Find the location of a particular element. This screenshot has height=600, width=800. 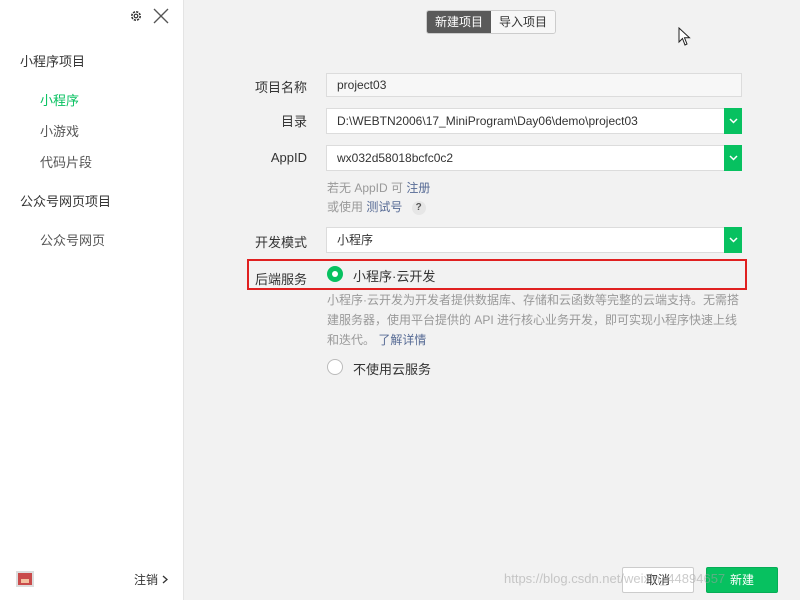

directory-label: 目录 is located at coordinates (293, 121).